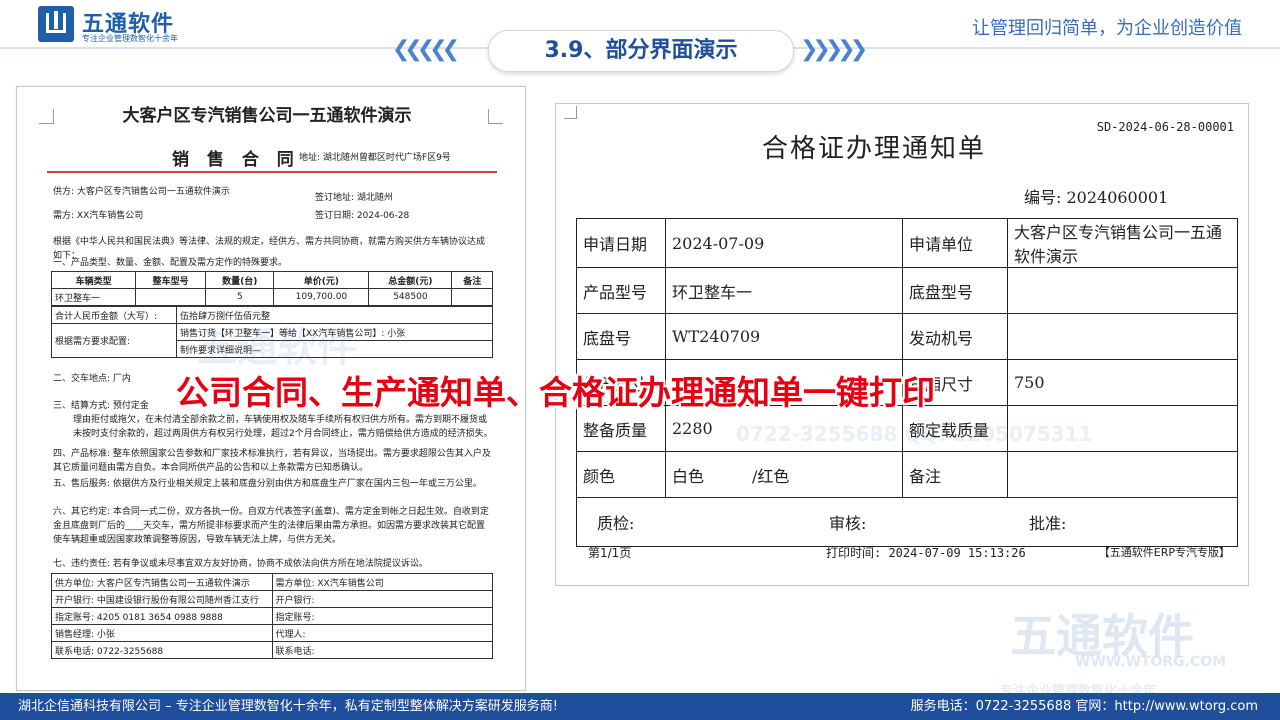 The height and width of the screenshot is (720, 1280). I want to click on table-cell: 环卫整车一, so click(93, 297).